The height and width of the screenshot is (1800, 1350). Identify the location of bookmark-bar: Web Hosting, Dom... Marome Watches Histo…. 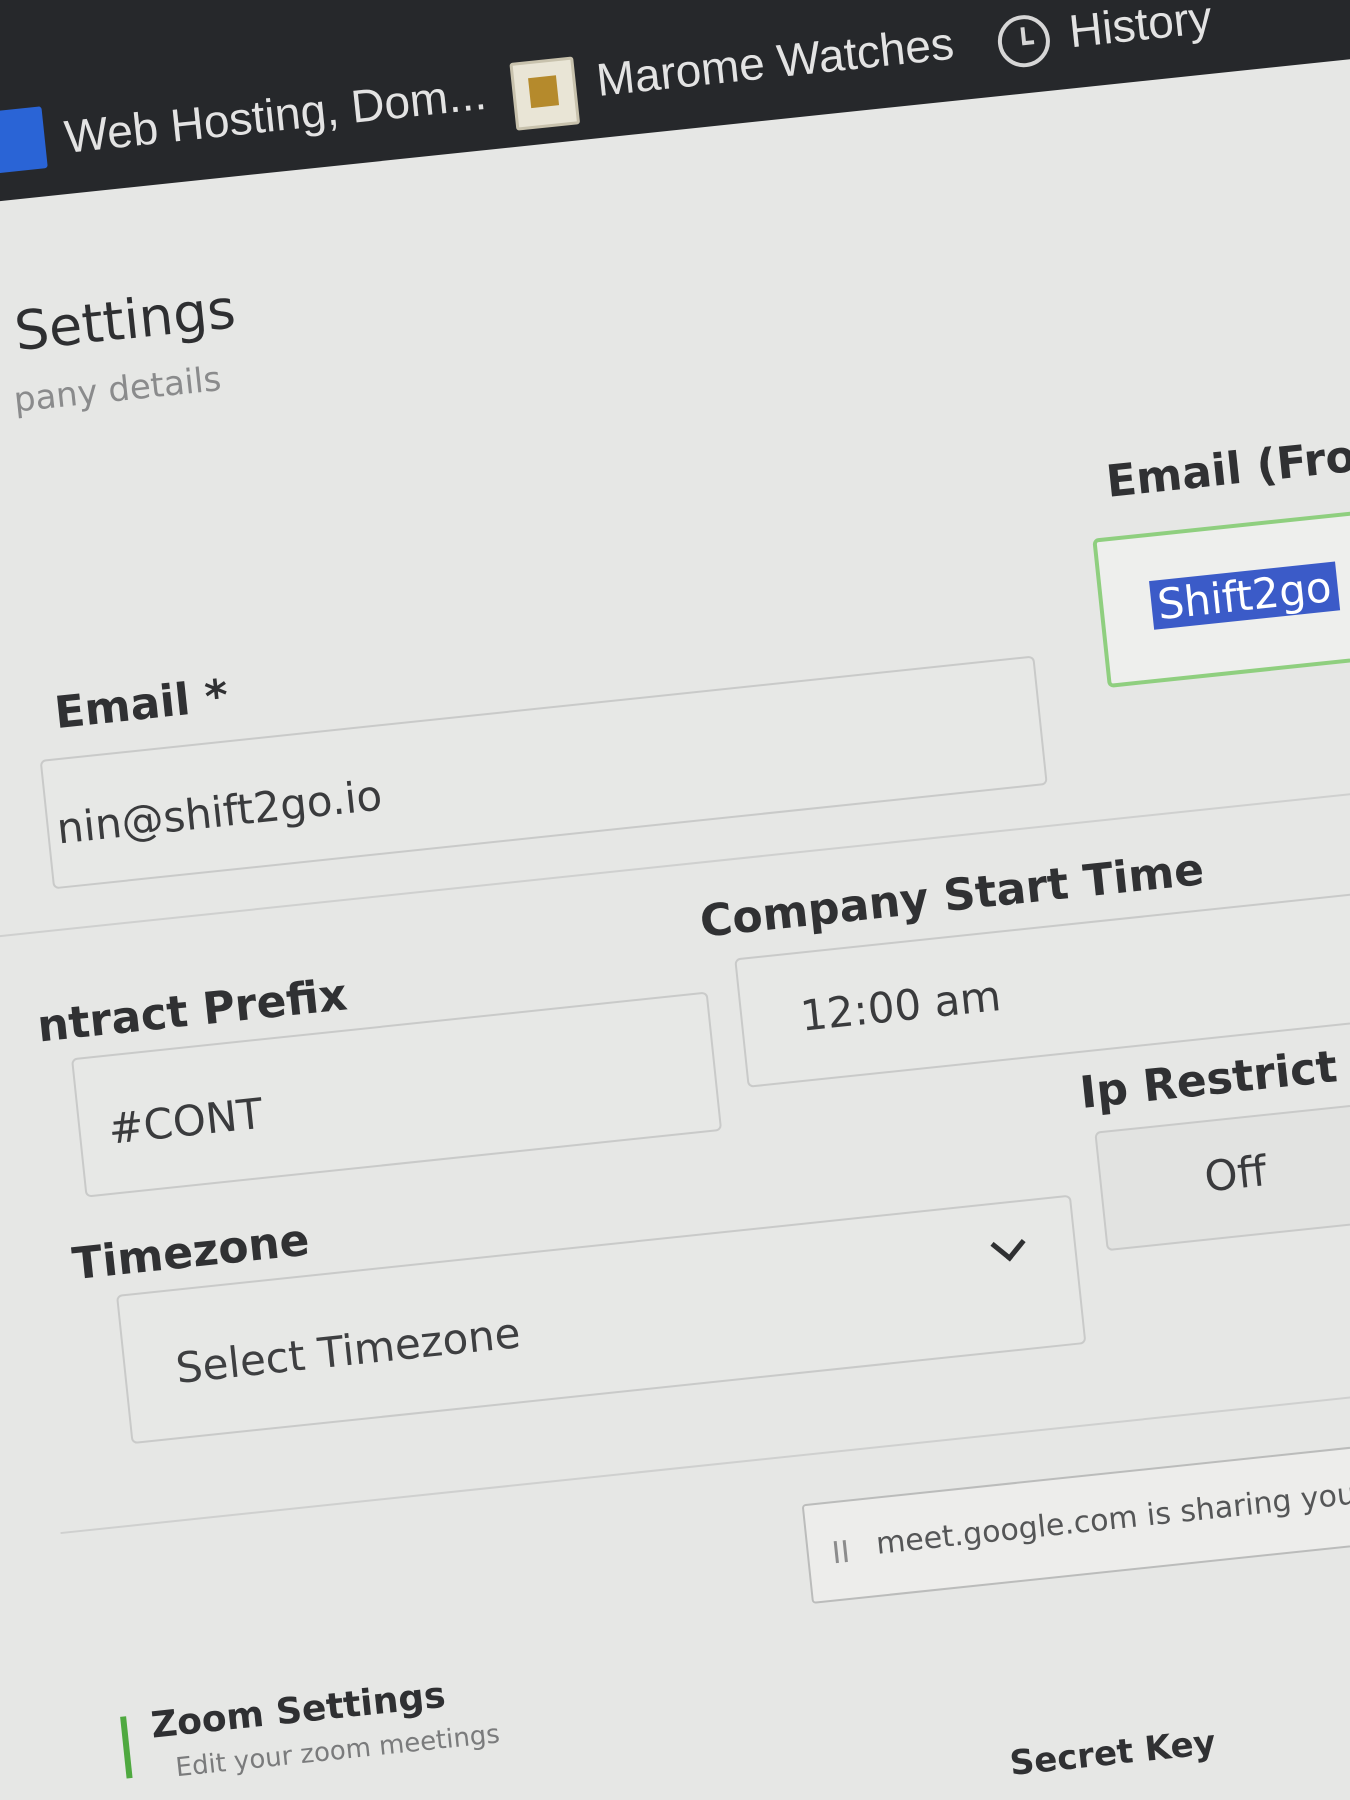
(675, 107).